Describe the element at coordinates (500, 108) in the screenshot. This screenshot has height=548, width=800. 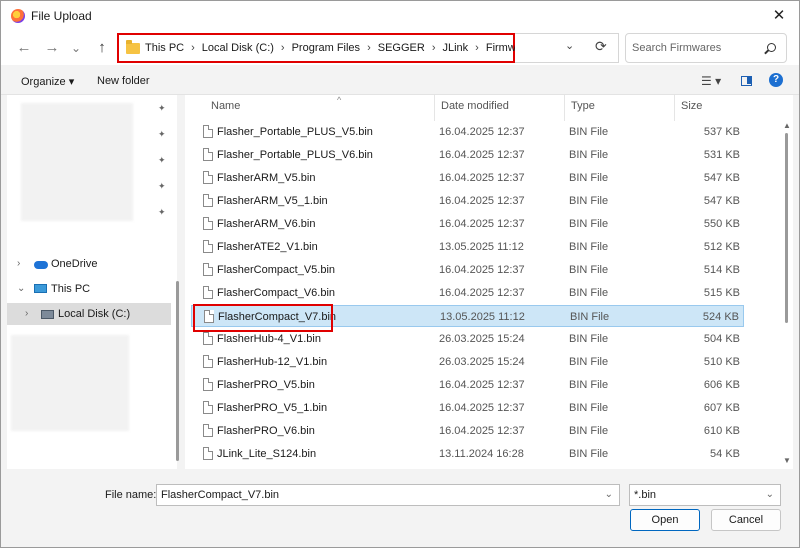
I see `column-header-date: Date modified` at that location.